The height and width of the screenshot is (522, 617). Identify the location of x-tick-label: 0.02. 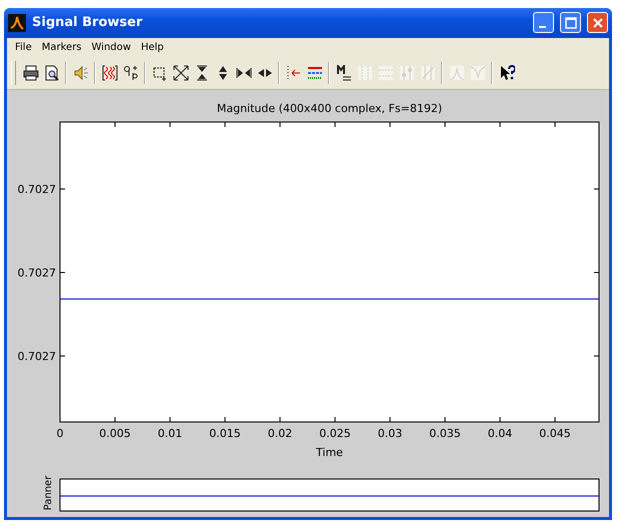
(280, 433).